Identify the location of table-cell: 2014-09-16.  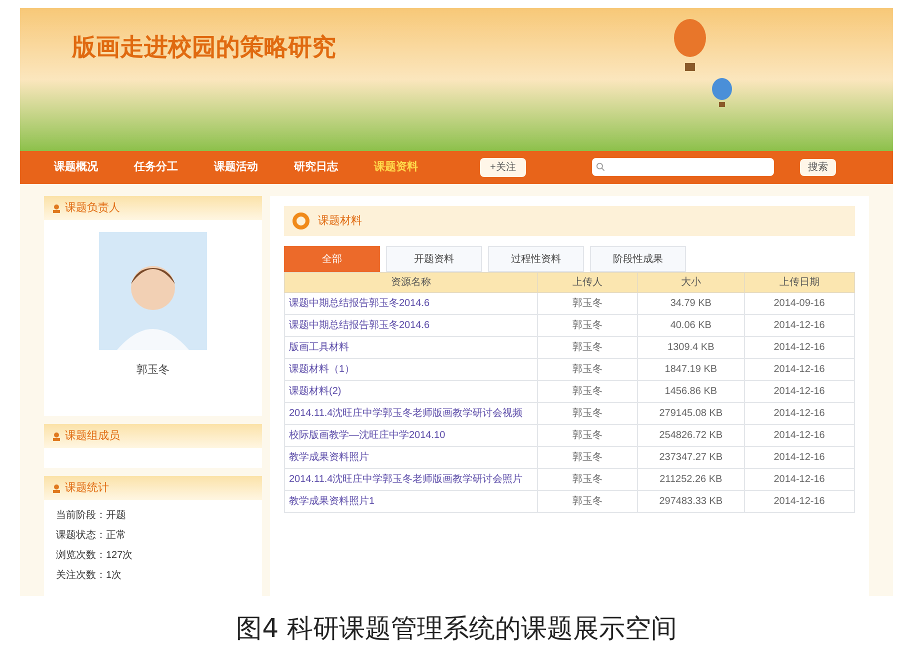
(799, 303).